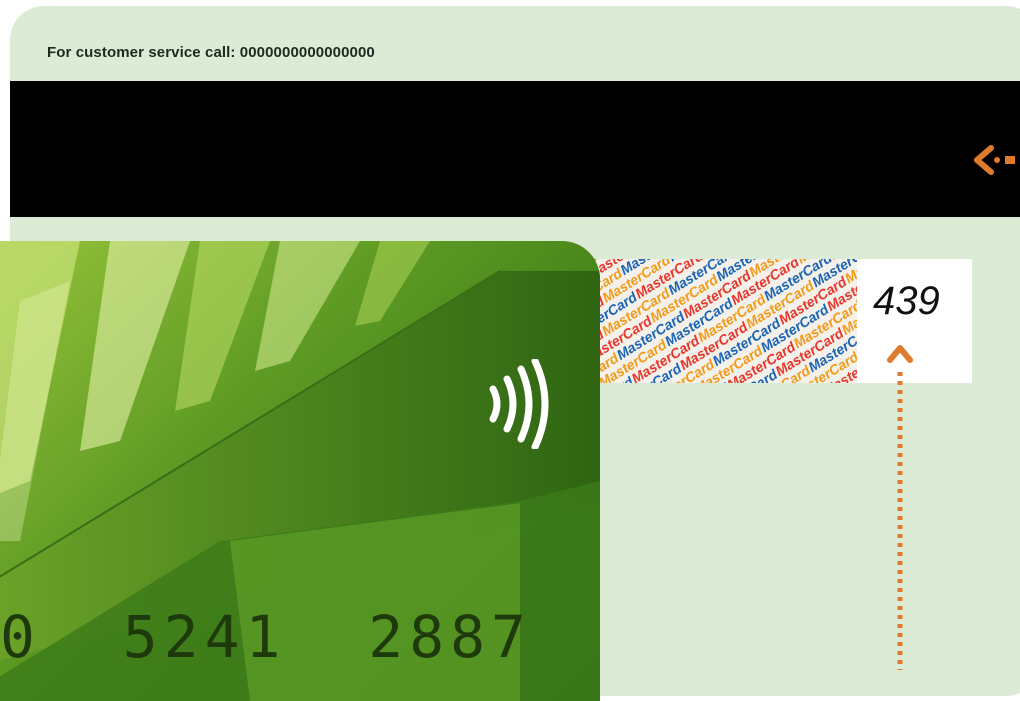  What do you see at coordinates (900, 500) in the screenshot?
I see `arrow-up-icon` at bounding box center [900, 500].